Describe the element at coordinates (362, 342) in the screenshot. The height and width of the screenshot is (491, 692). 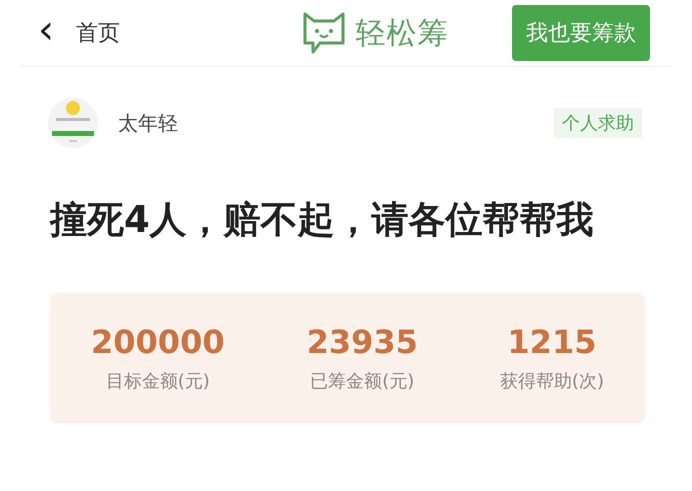
I see `stat-value: 23935` at that location.